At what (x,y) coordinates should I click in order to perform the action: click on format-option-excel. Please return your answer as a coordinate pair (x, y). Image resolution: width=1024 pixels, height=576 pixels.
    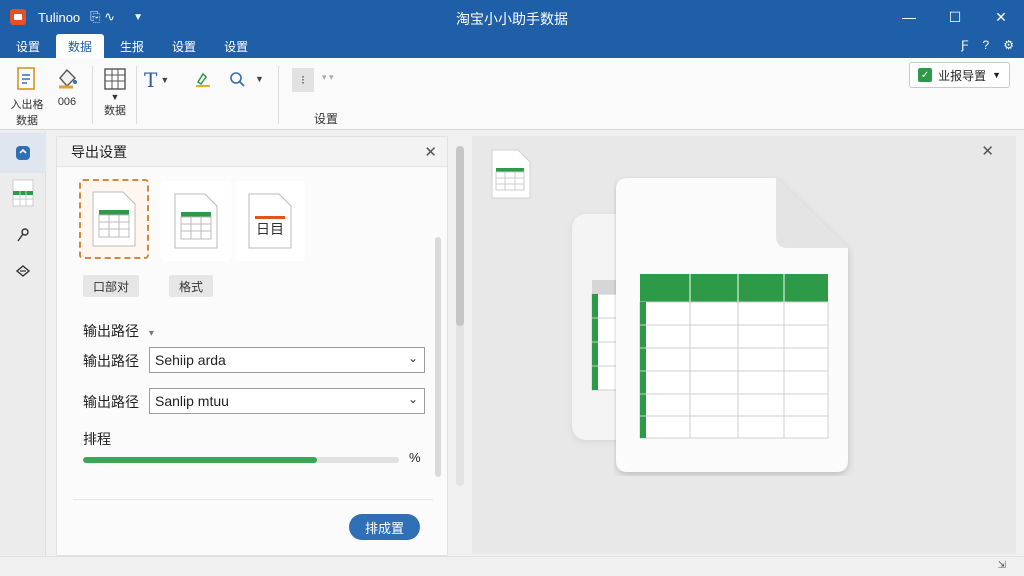
    Looking at the image, I should click on (114, 219).